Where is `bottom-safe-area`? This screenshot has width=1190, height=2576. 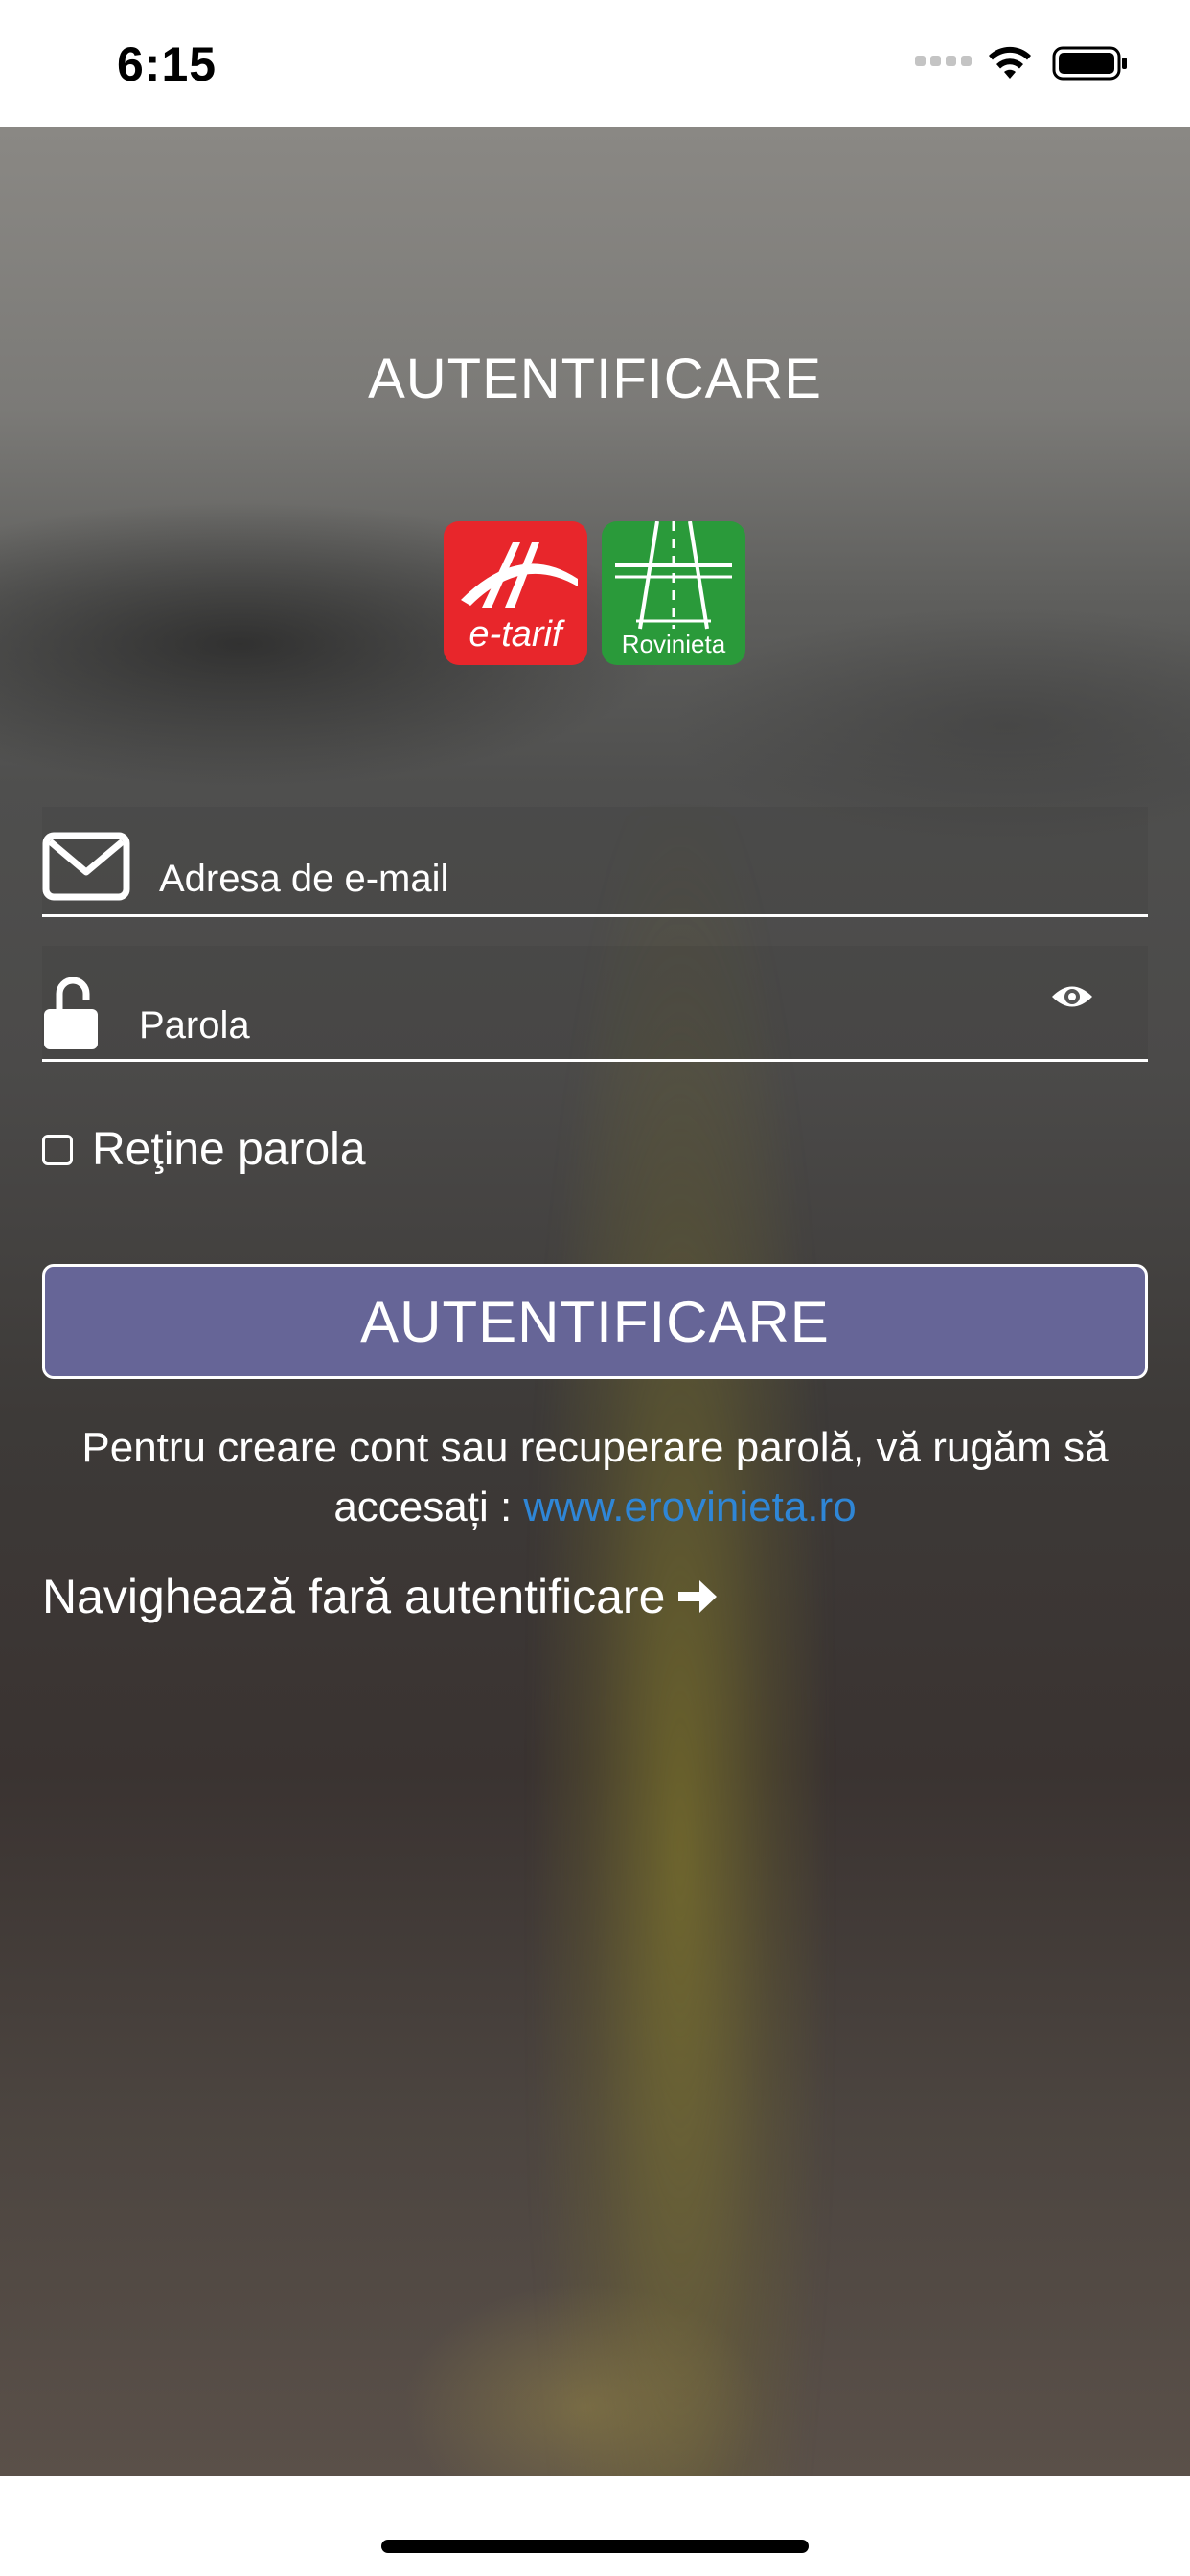 bottom-safe-area is located at coordinates (595, 2526).